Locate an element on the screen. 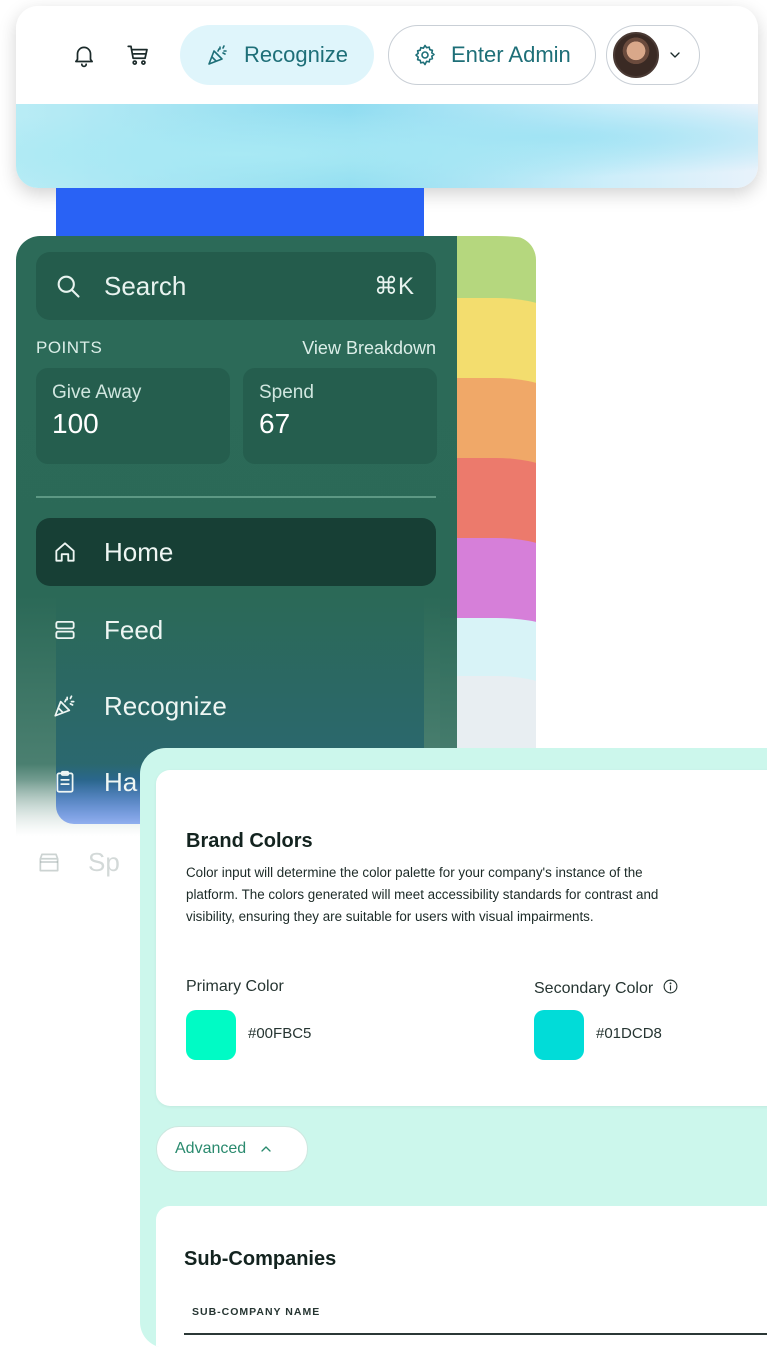  secondary-color-label-row: Secondary Color is located at coordinates (606, 988).